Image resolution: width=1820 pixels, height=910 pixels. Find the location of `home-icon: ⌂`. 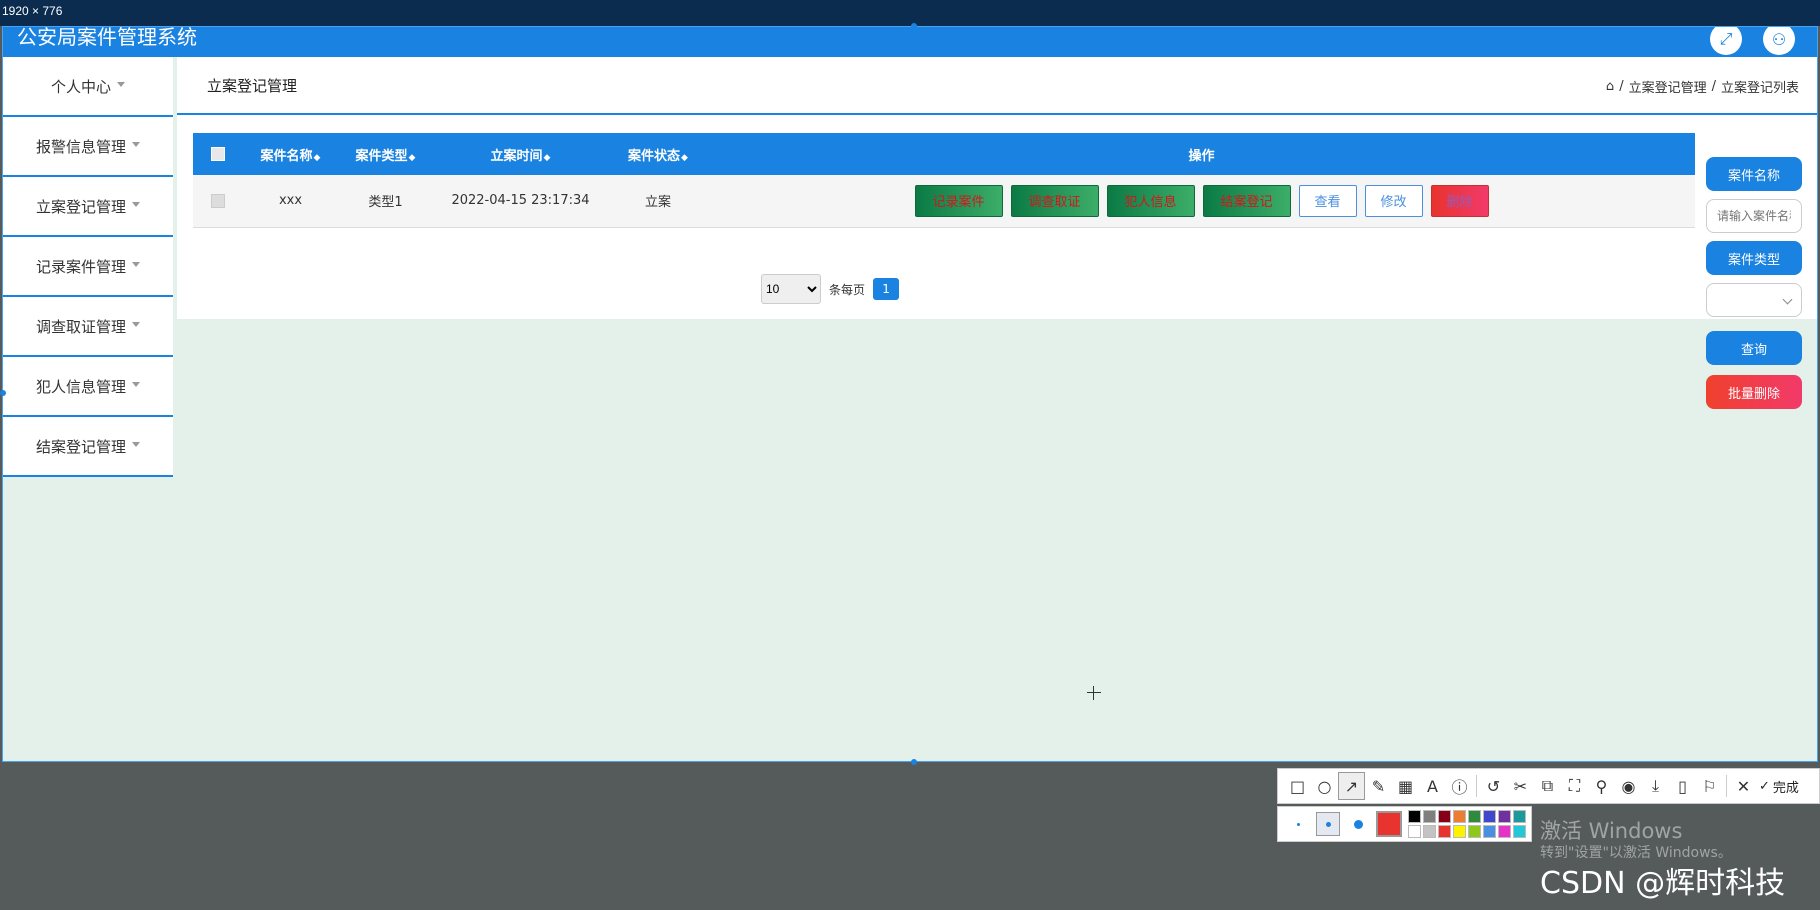

home-icon: ⌂ is located at coordinates (1610, 86).